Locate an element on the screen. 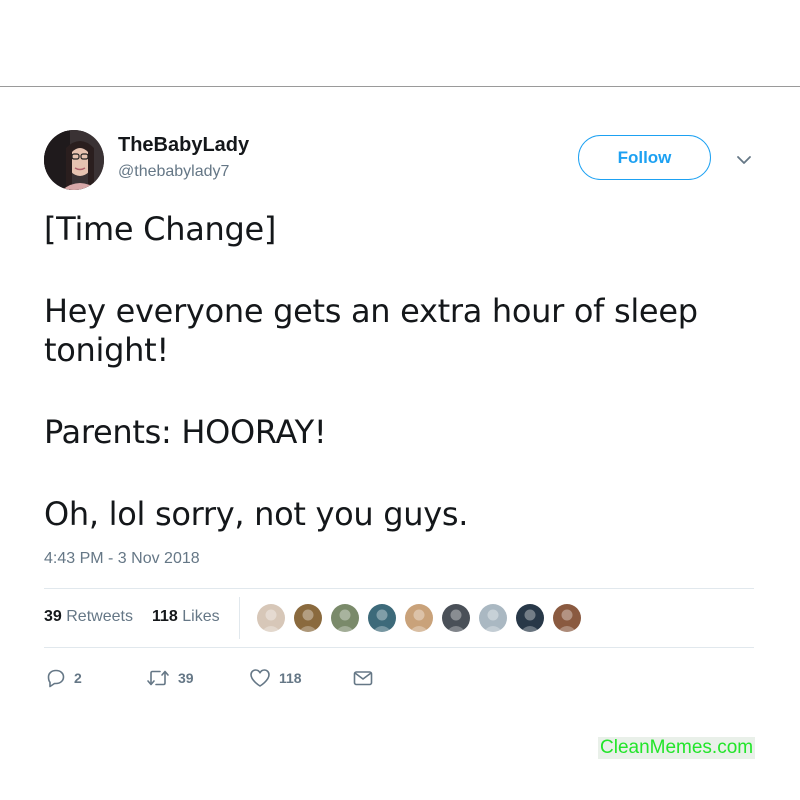 The image size is (800, 800). retweets-label: Retweets is located at coordinates (99, 616).